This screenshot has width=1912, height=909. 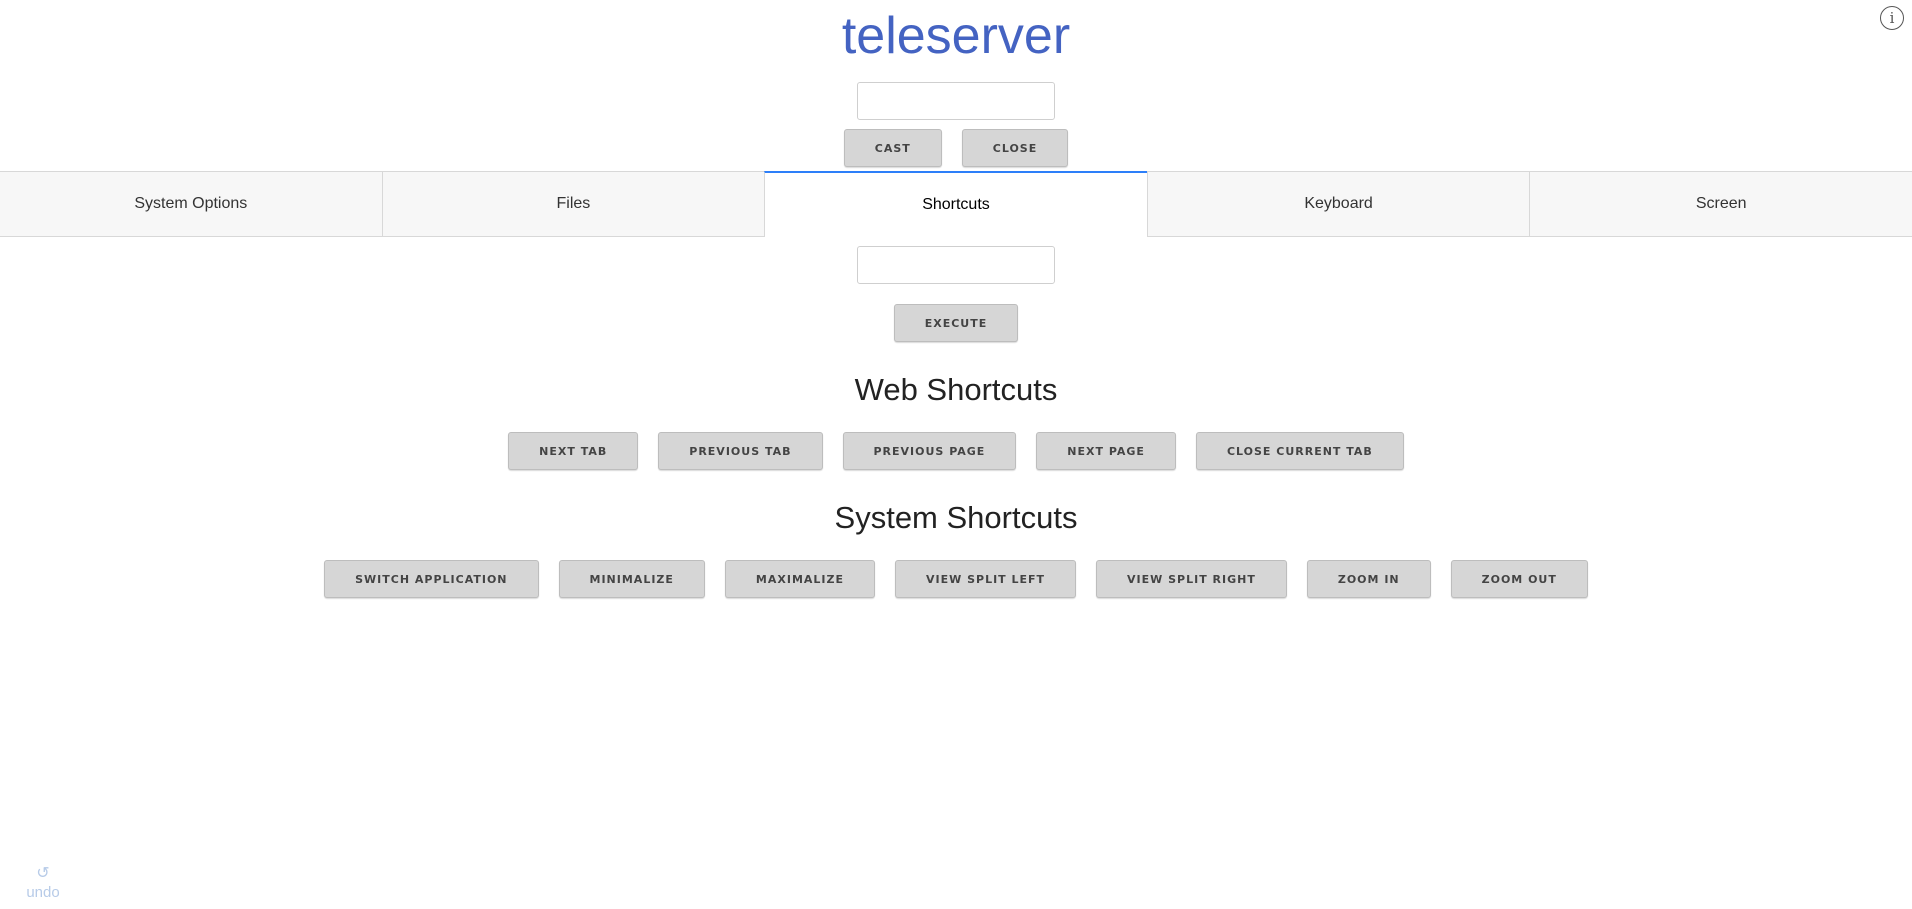 What do you see at coordinates (956, 389) in the screenshot?
I see `web-shortcuts-title: Web Shortcuts` at bounding box center [956, 389].